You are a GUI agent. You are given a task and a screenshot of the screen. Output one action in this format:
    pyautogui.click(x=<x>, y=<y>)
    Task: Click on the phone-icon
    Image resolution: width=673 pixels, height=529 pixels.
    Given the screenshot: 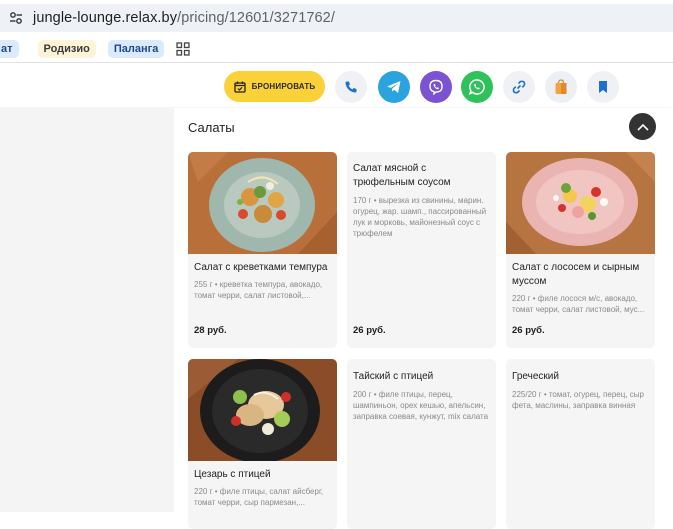 What is the action you would take?
    pyautogui.click(x=351, y=87)
    